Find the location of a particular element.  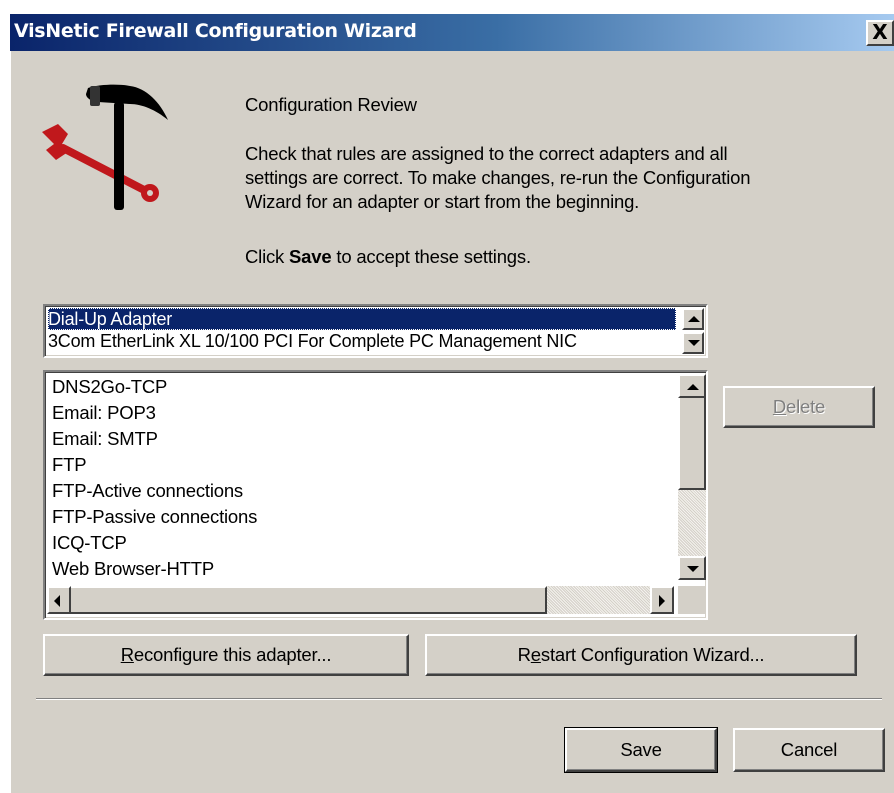

instruction-text: Click Save to accept these settings. is located at coordinates (388, 256).